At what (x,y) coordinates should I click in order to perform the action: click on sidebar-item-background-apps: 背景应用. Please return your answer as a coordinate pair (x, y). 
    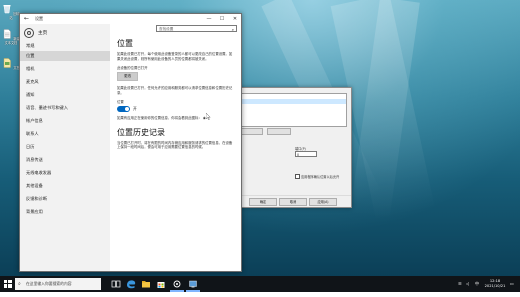
    Looking at the image, I should click on (65, 212).